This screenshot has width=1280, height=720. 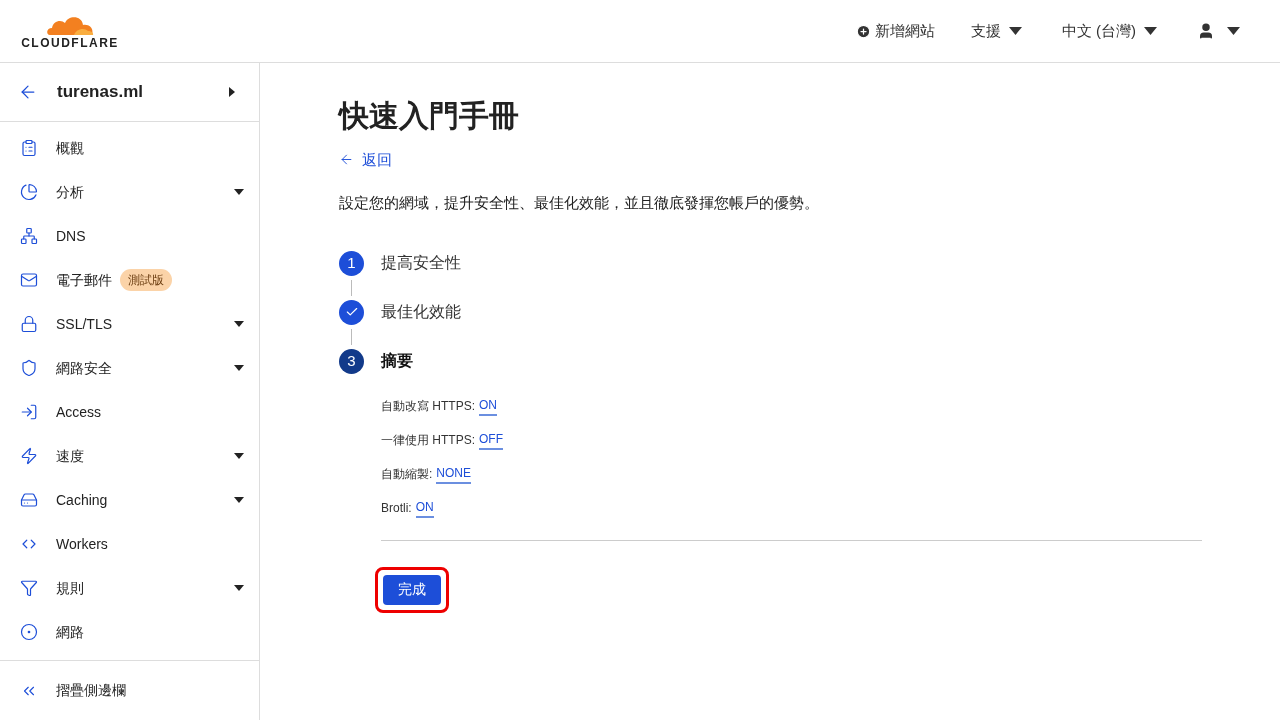 I want to click on setting-value-link: NONE, so click(x=453, y=473).